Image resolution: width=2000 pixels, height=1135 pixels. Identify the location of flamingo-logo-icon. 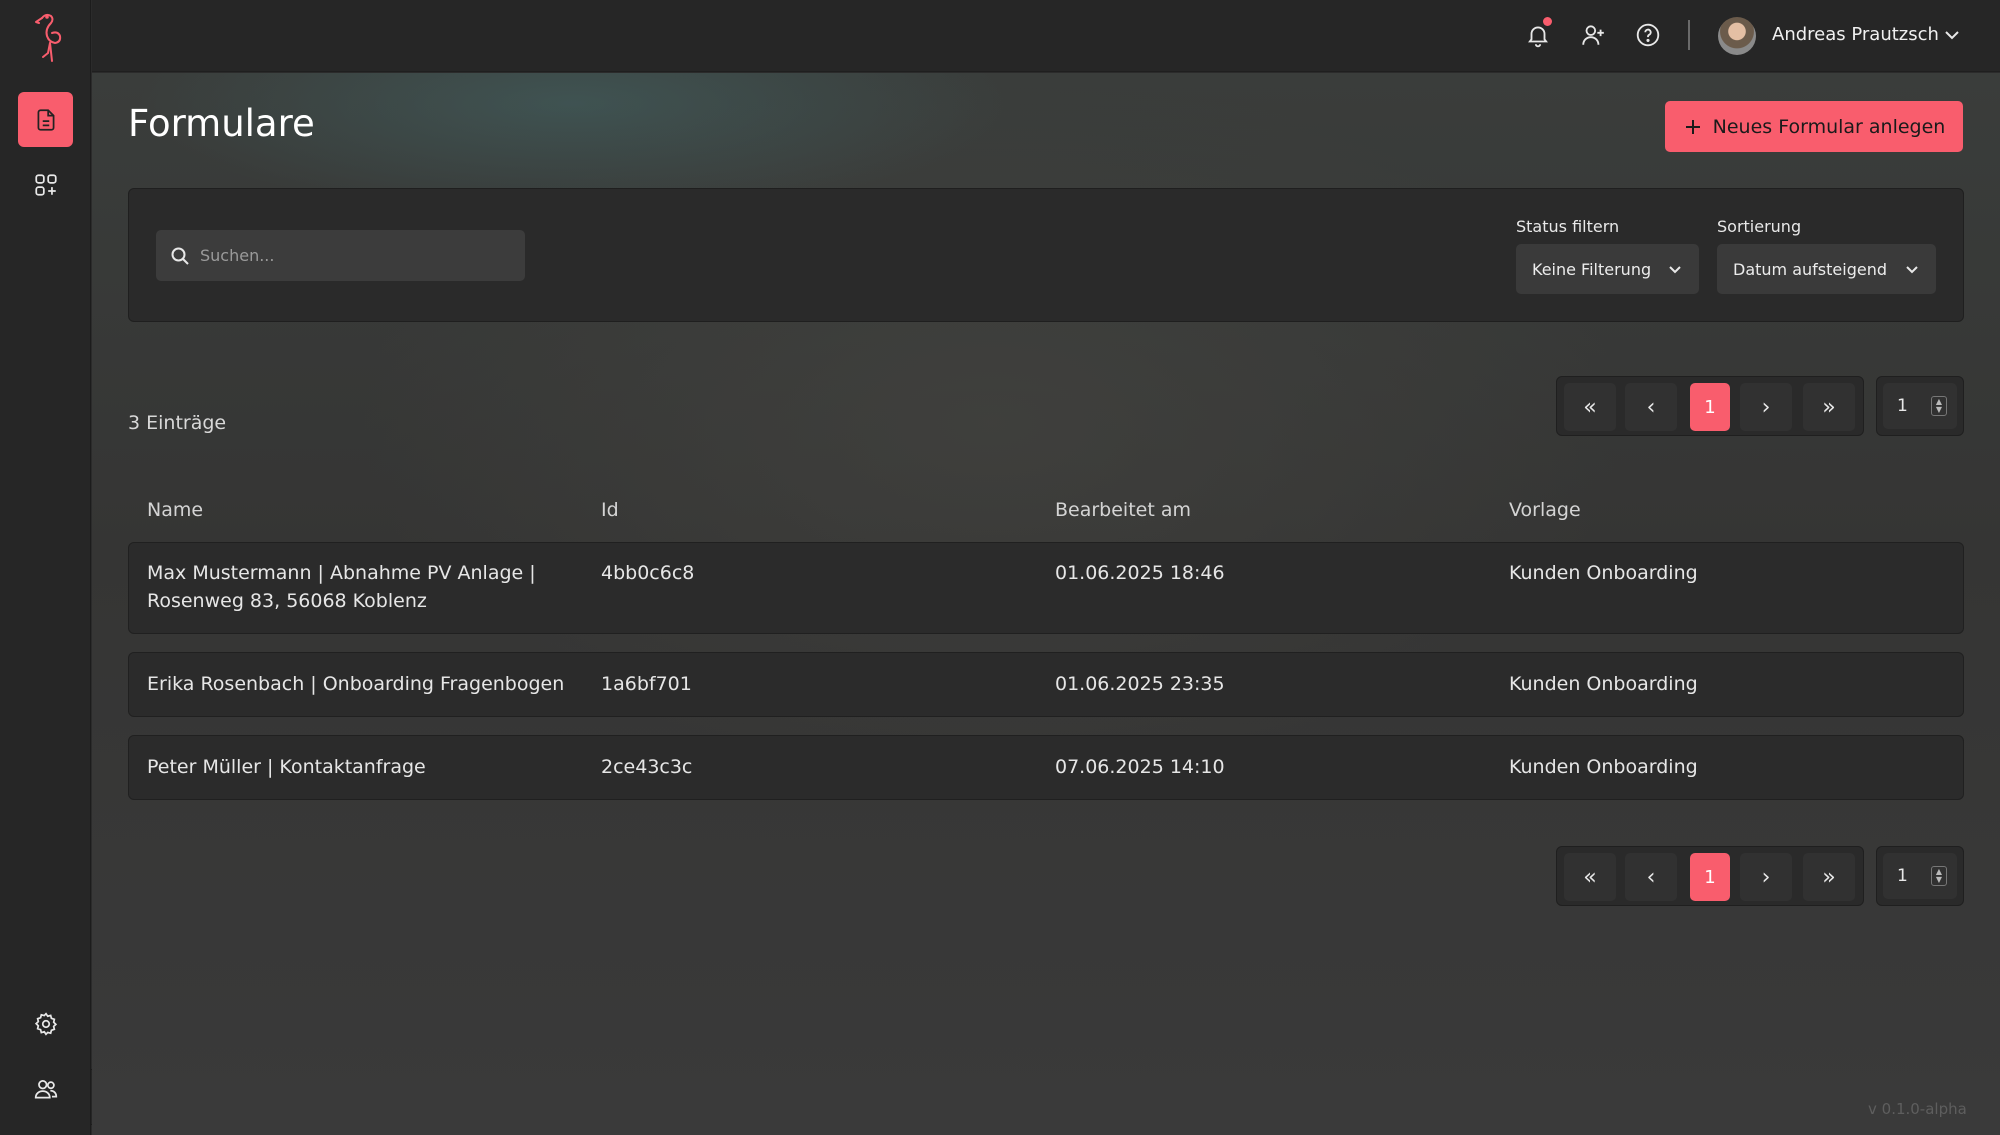
(46, 36).